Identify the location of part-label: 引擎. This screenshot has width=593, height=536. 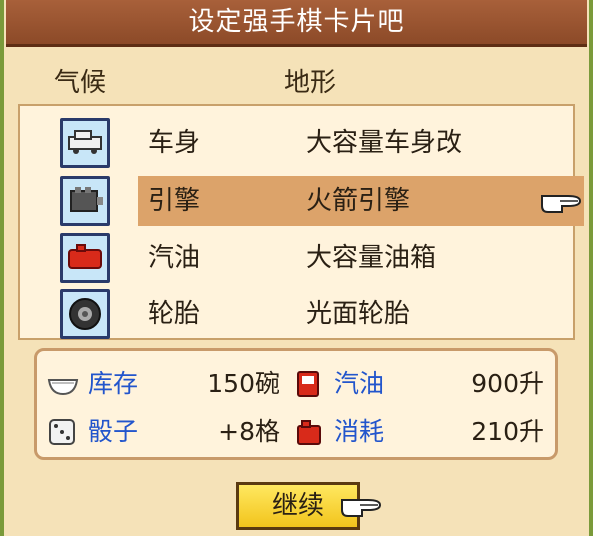
(174, 201).